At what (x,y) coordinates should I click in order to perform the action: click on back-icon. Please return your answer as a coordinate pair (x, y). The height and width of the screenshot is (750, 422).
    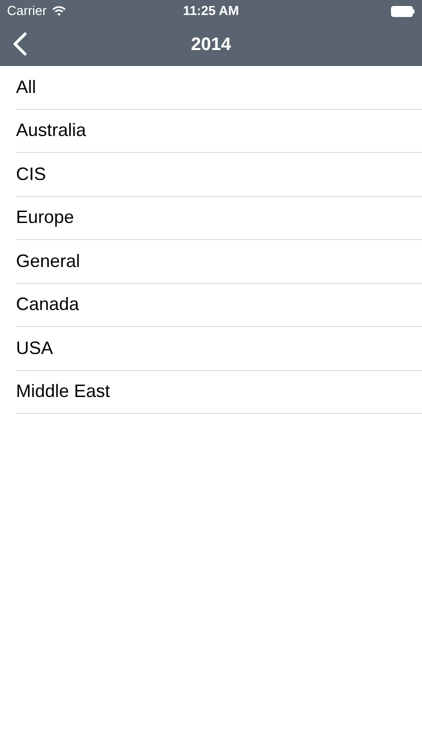
    Looking at the image, I should click on (20, 44).